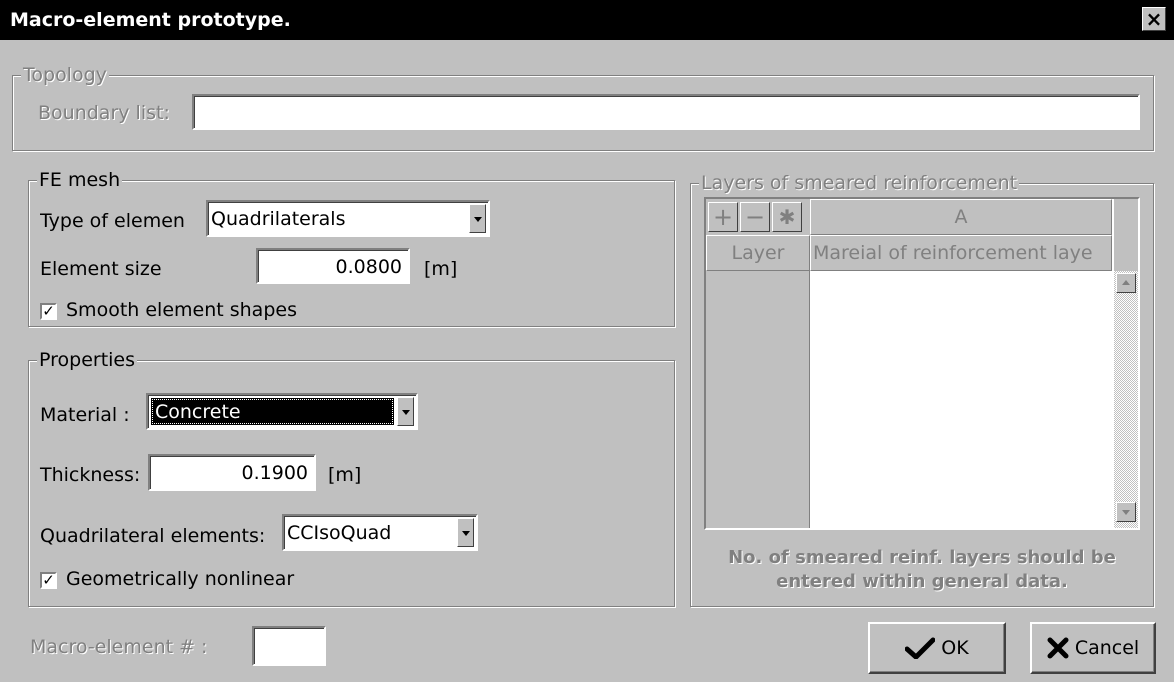 Image resolution: width=1174 pixels, height=682 pixels. Describe the element at coordinates (345, 475) in the screenshot. I see `thickness-unit: [m]` at that location.